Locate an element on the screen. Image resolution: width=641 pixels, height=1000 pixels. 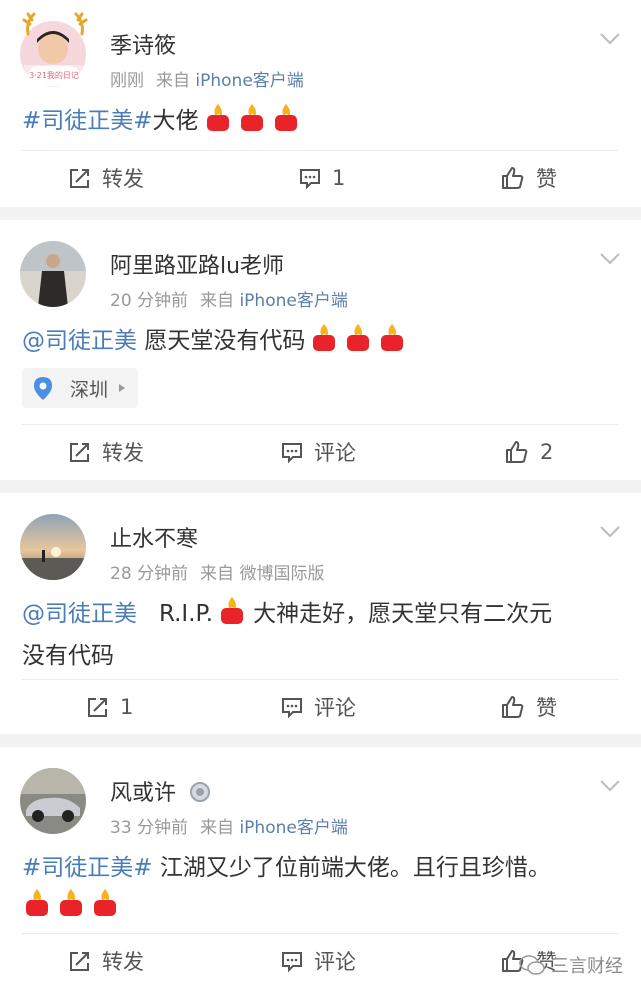
comment-button: 1 is located at coordinates (321, 178).